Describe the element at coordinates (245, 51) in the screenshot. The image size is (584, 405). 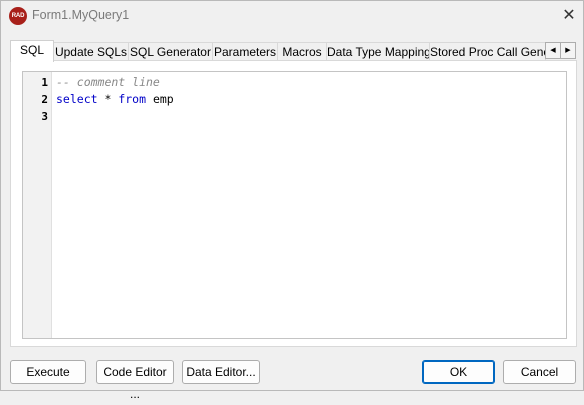
I see `tab-parameters: Parameters` at that location.